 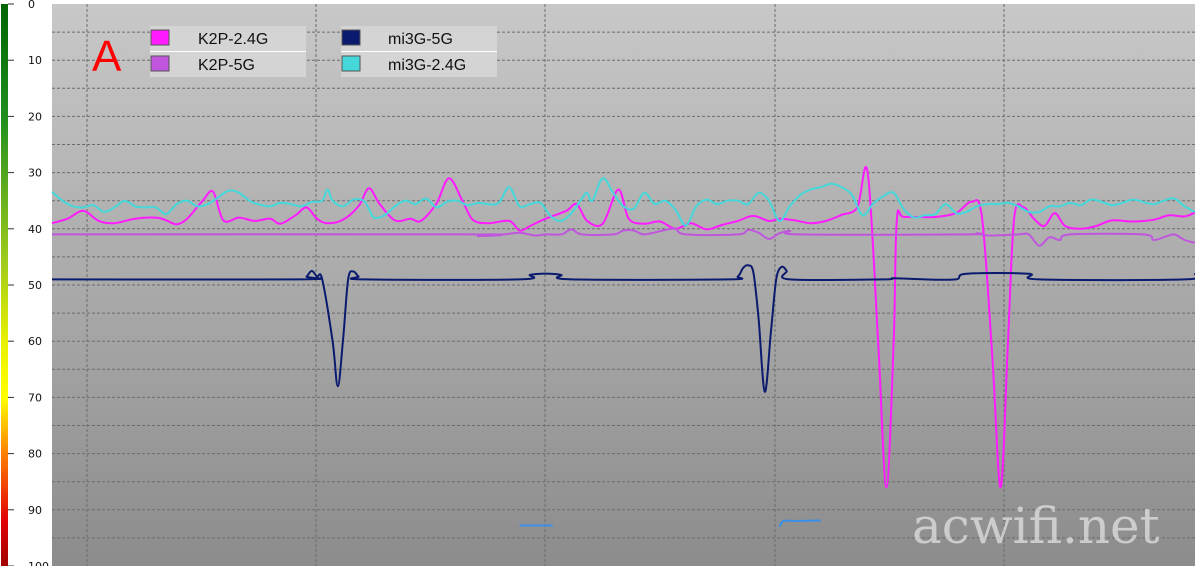 I want to click on legend-swatch-mi3g-24g, so click(x=351, y=63).